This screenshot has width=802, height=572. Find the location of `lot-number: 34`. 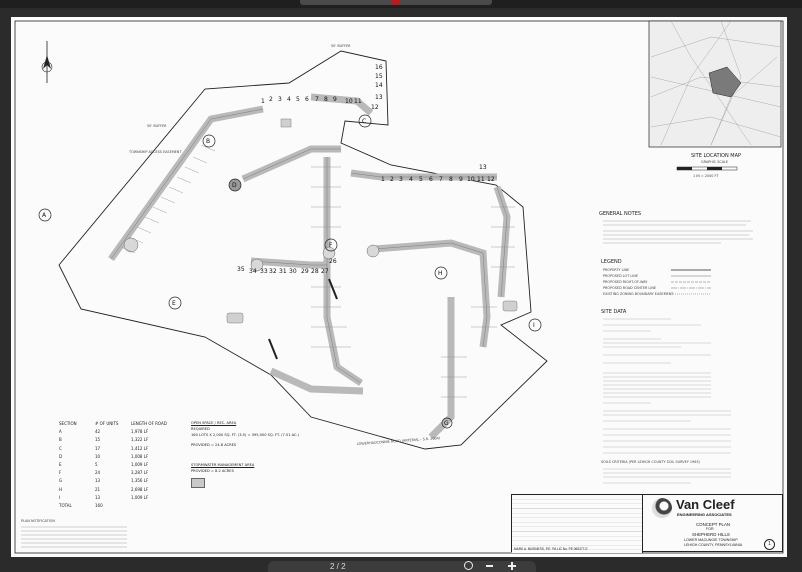

lot-number: 34 is located at coordinates (253, 271).